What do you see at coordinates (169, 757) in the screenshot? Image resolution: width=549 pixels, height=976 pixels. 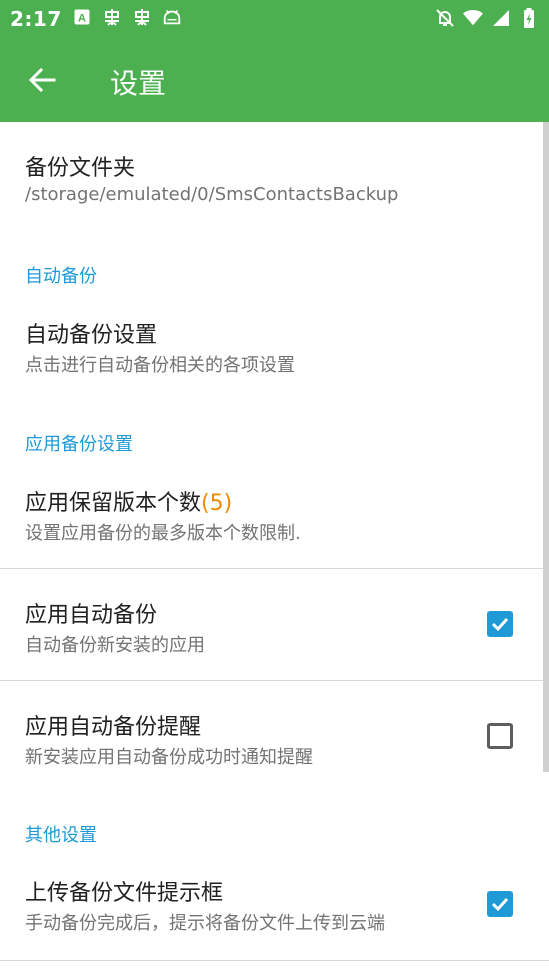 I see `setting-summary: 新安装应用自动备份成功时通知提醒` at bounding box center [169, 757].